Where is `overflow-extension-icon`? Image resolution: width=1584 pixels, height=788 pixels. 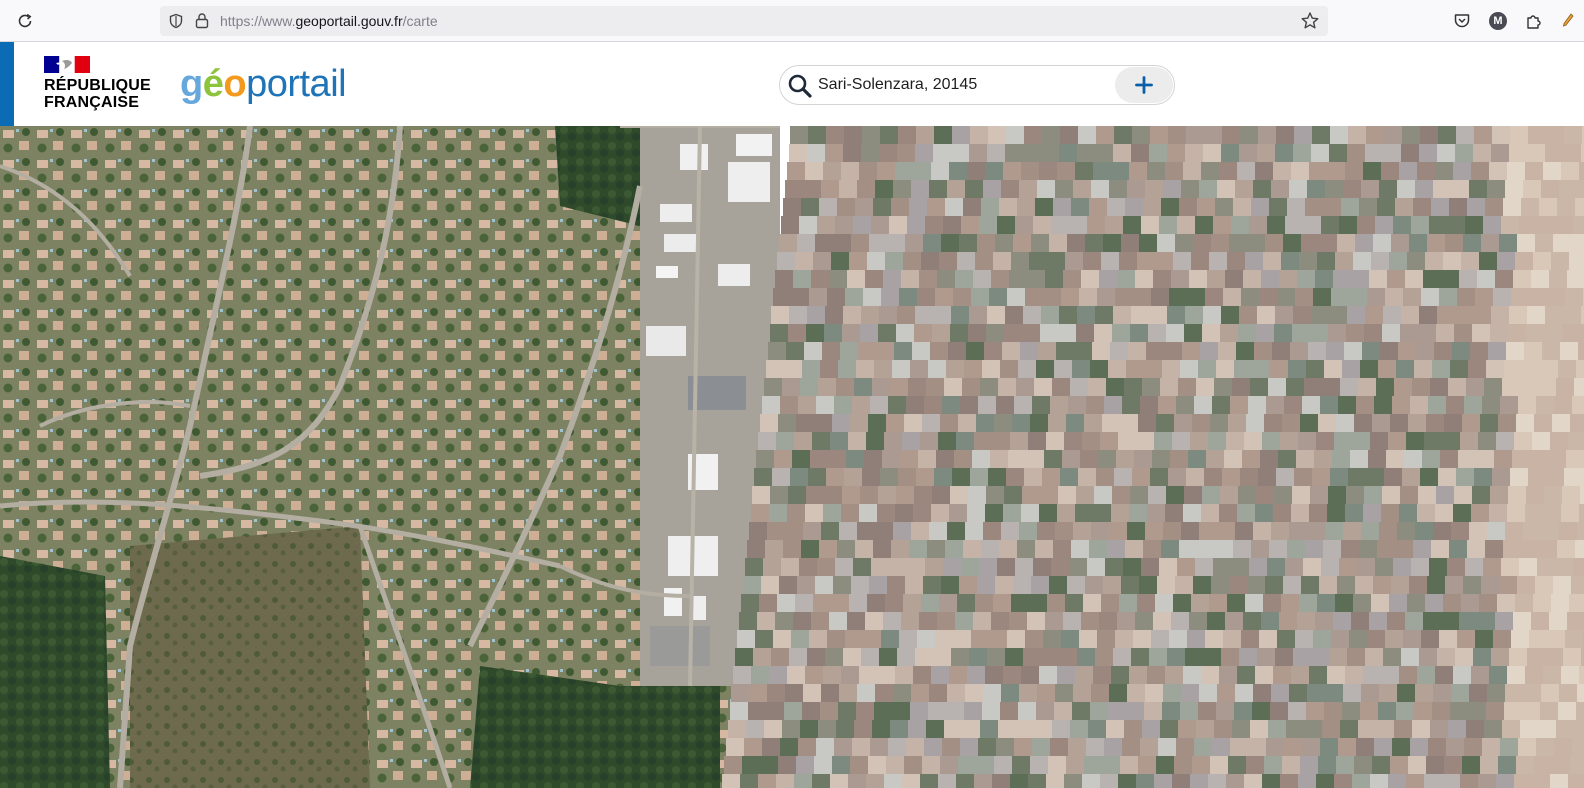 overflow-extension-icon is located at coordinates (1568, 21).